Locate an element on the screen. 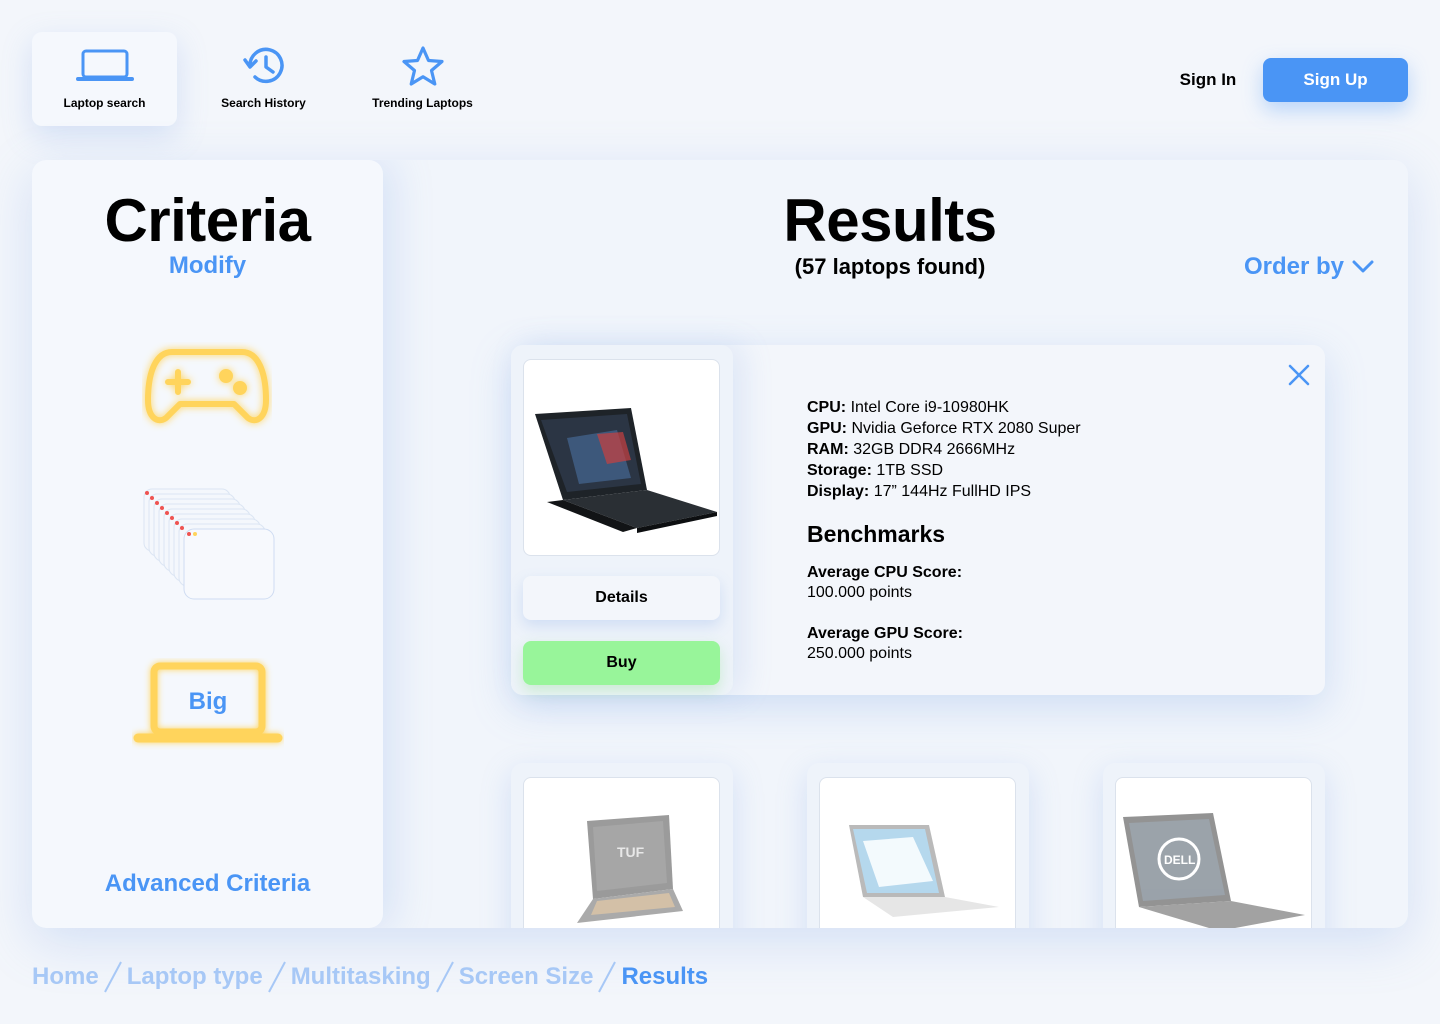  star-icon is located at coordinates (423, 66).